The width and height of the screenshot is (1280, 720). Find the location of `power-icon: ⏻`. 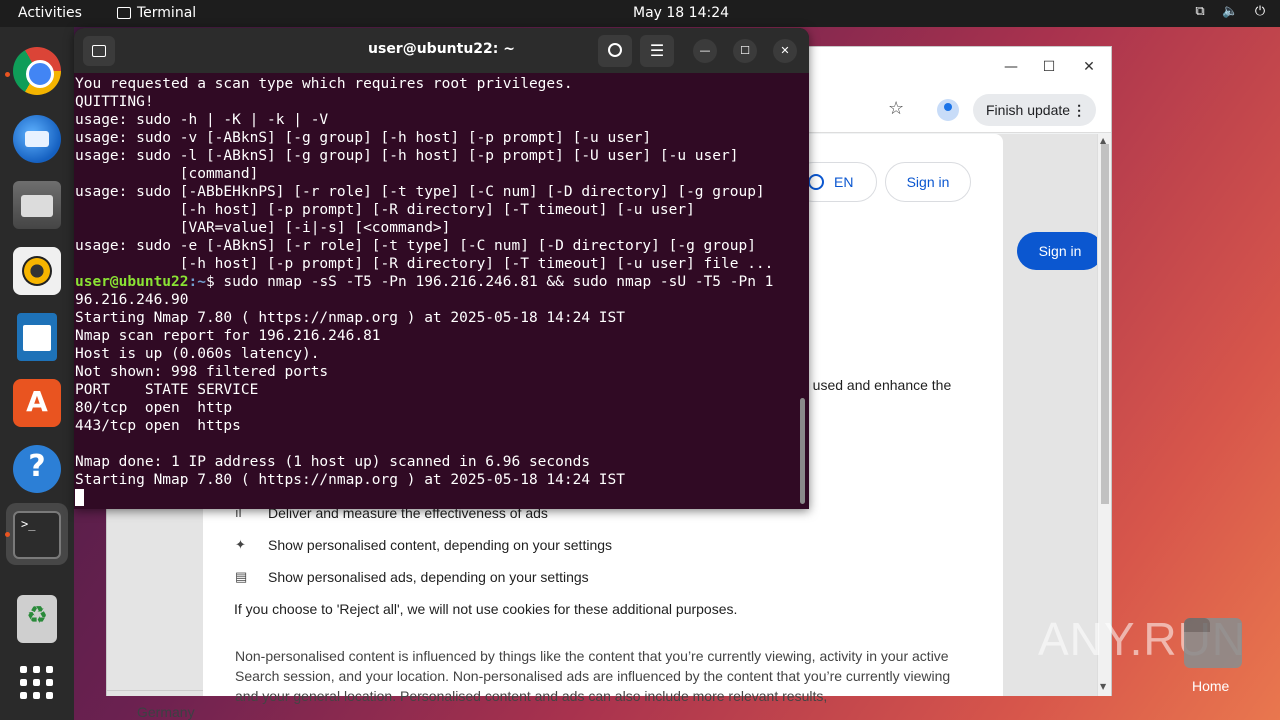

power-icon: ⏻ is located at coordinates (1260, 11).